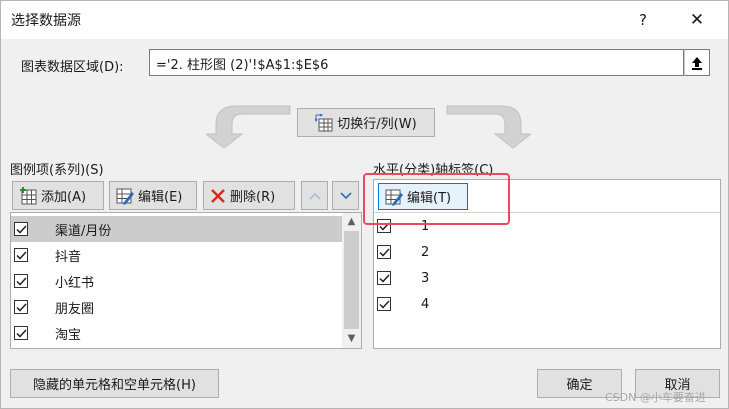  I want to click on series-name: 朋友圈, so click(75, 309).